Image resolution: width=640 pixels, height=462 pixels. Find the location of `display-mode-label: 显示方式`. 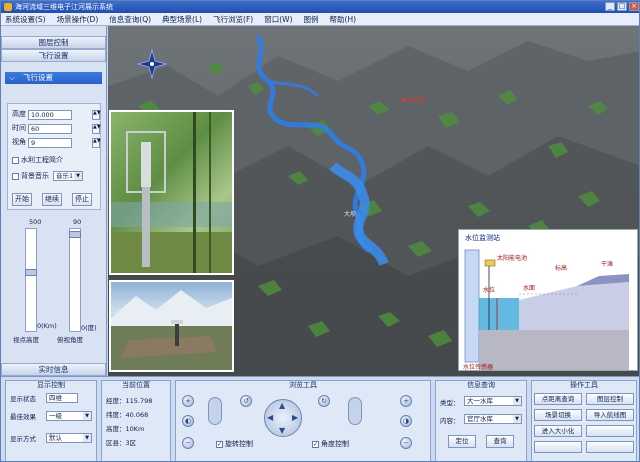

display-mode-label: 显示方式 is located at coordinates (23, 439).